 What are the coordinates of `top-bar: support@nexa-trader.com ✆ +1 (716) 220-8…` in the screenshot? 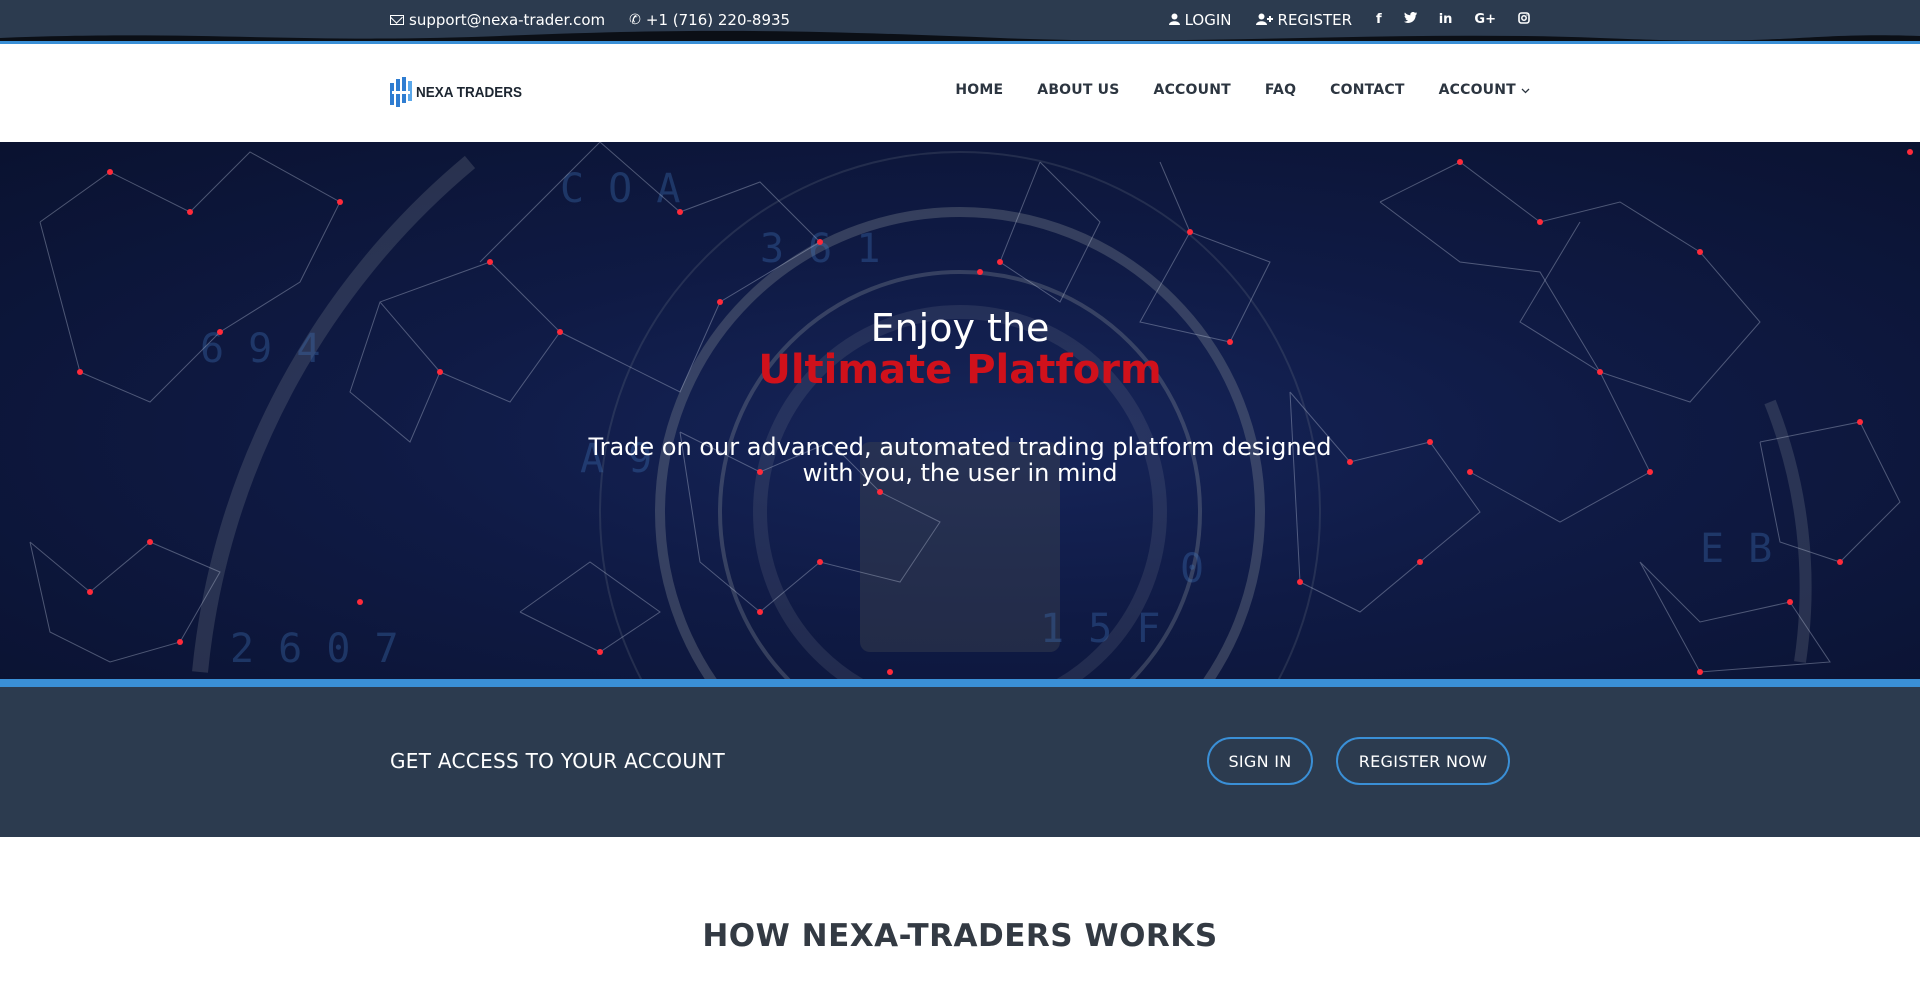 It's located at (960, 22).